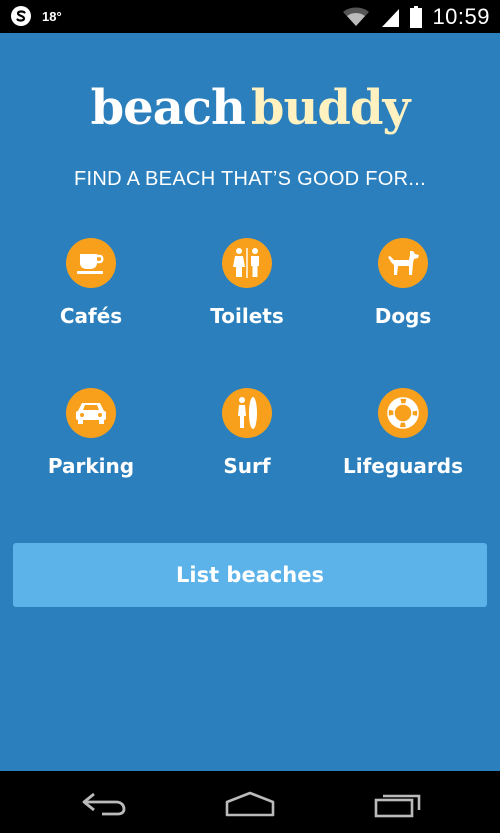 Image resolution: width=500 pixels, height=833 pixels. What do you see at coordinates (21, 16) in the screenshot?
I see `app-s-icon` at bounding box center [21, 16].